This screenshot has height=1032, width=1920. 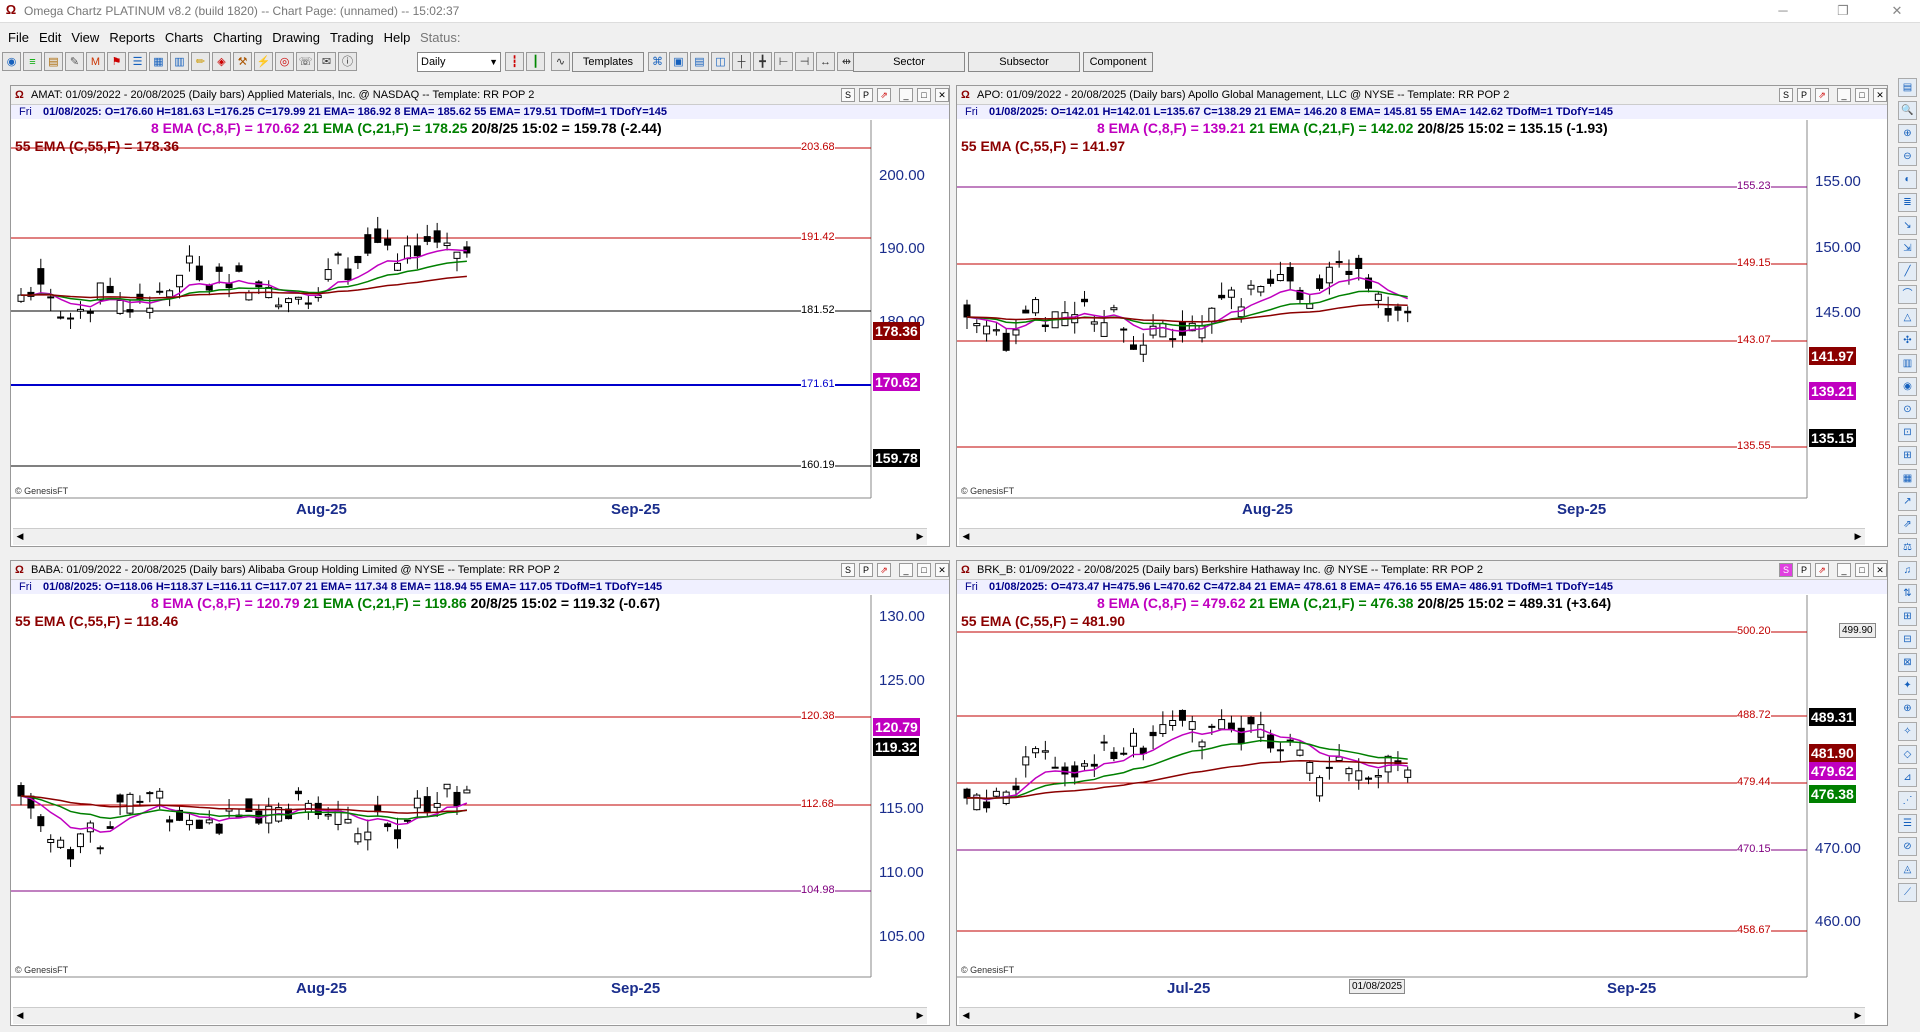 I want to click on line-chart-icon: ∿, so click(x=560, y=61).